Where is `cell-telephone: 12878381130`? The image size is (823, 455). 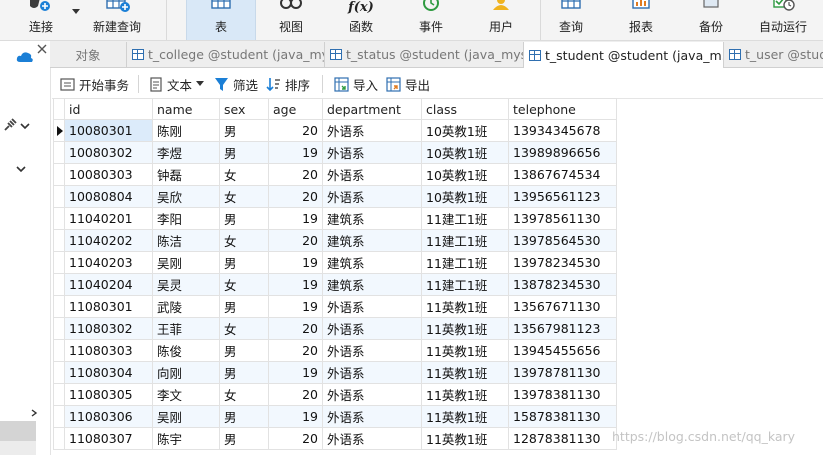 cell-telephone: 12878381130 is located at coordinates (562, 438).